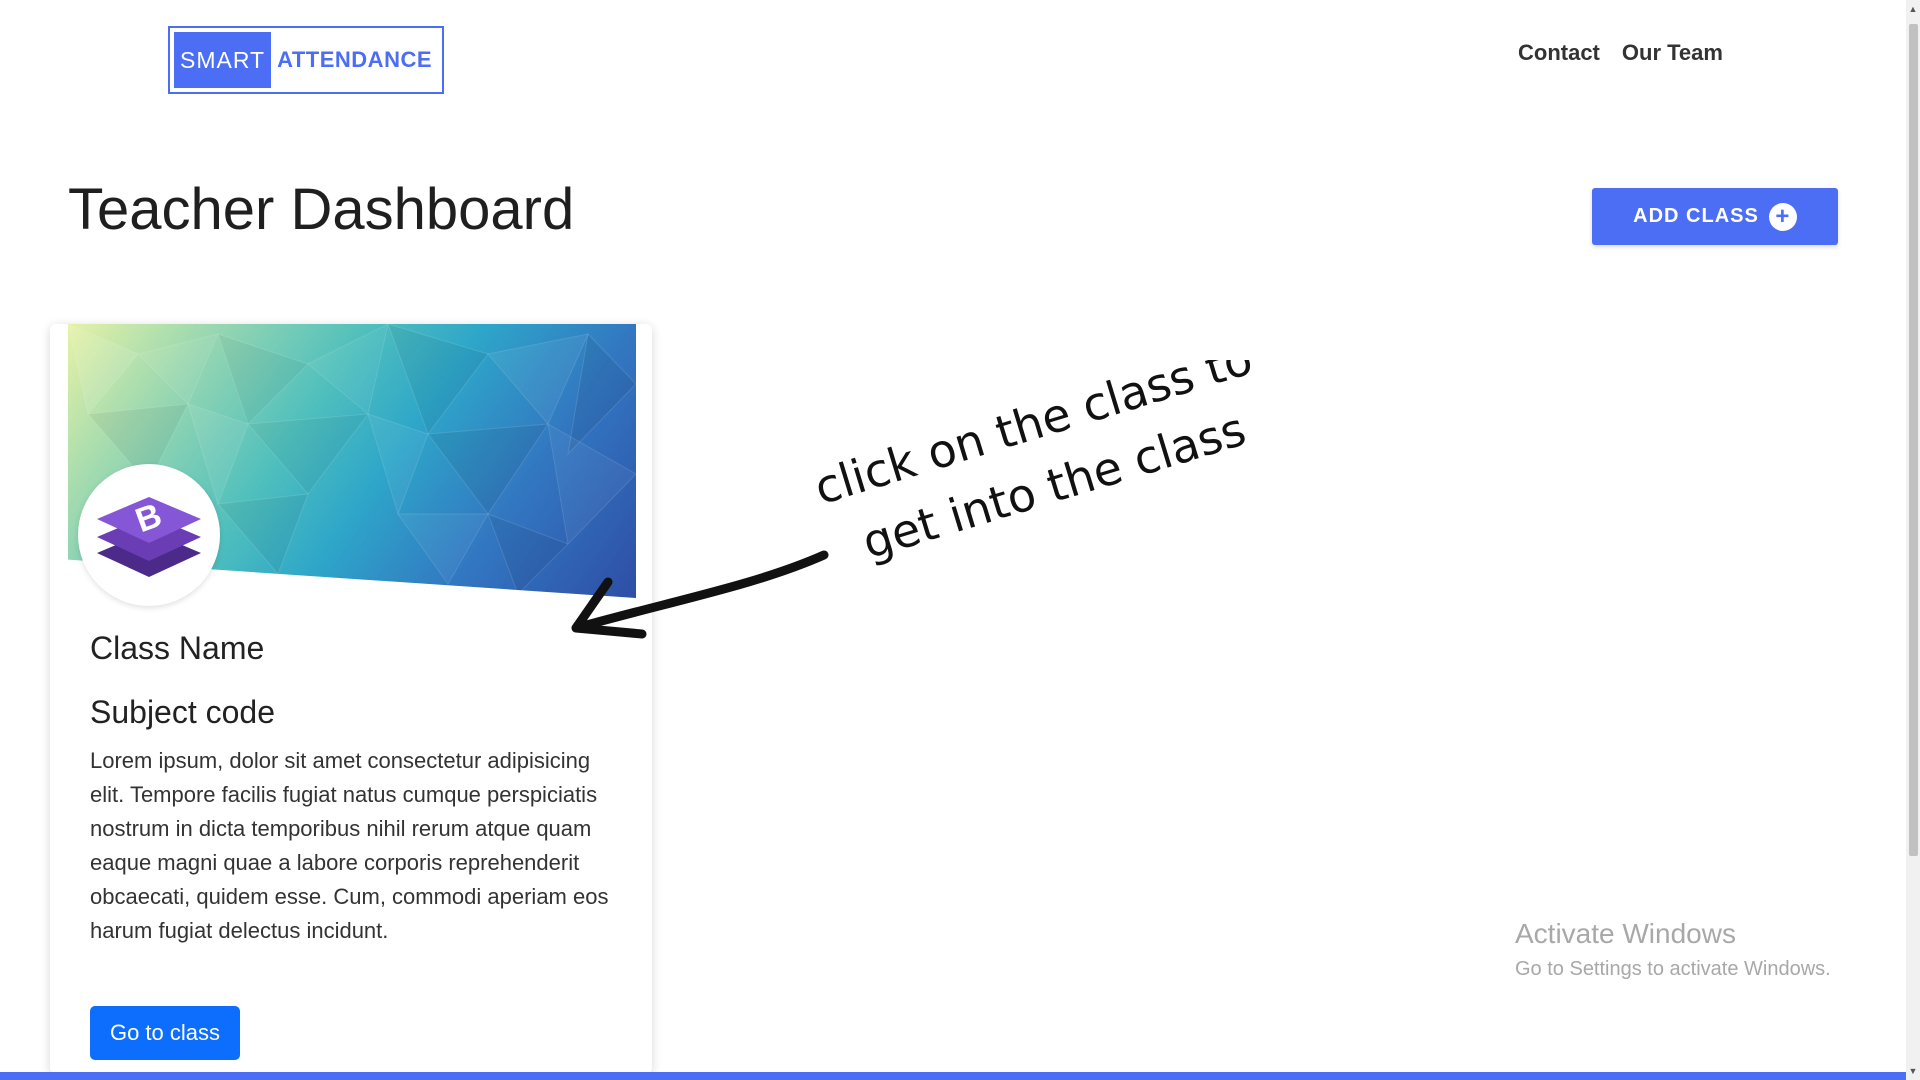 This screenshot has width=1920, height=1080. I want to click on nav-our-team-link: Our Team, so click(1672, 53).